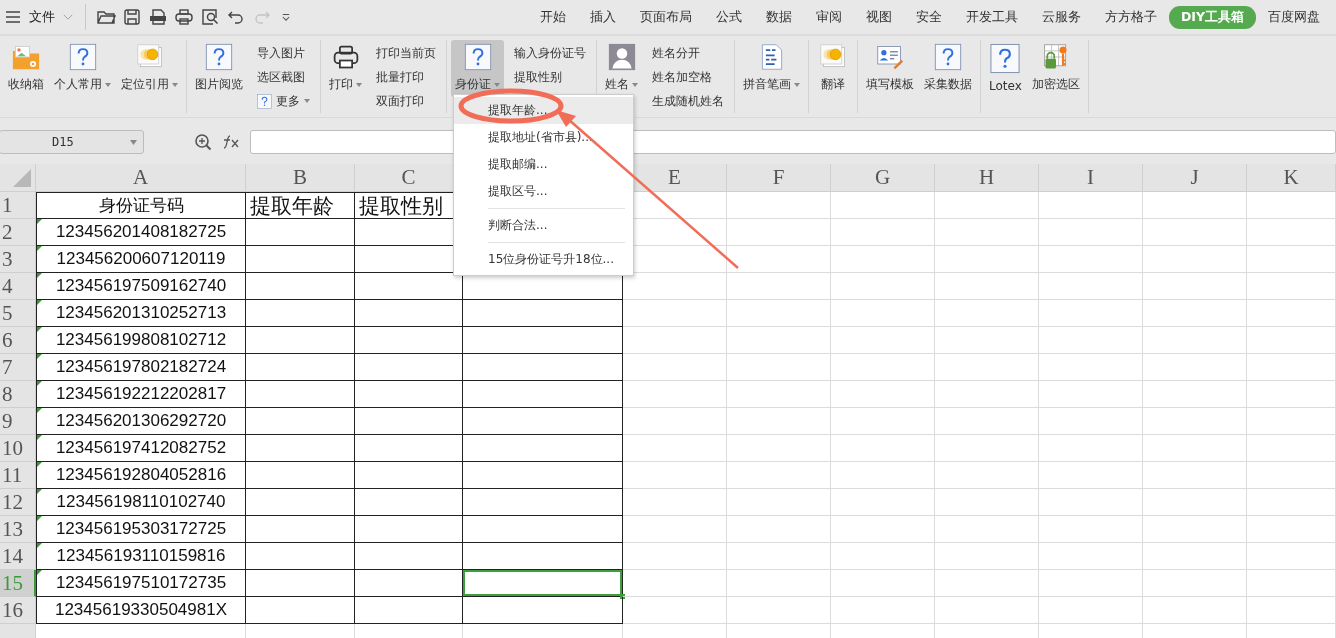  Describe the element at coordinates (987, 178) in the screenshot. I see `column-header: H` at that location.